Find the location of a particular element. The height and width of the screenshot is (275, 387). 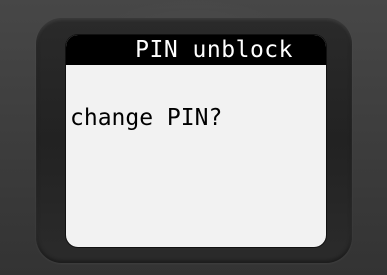

screen-title: PIN unblock is located at coordinates (214, 50).